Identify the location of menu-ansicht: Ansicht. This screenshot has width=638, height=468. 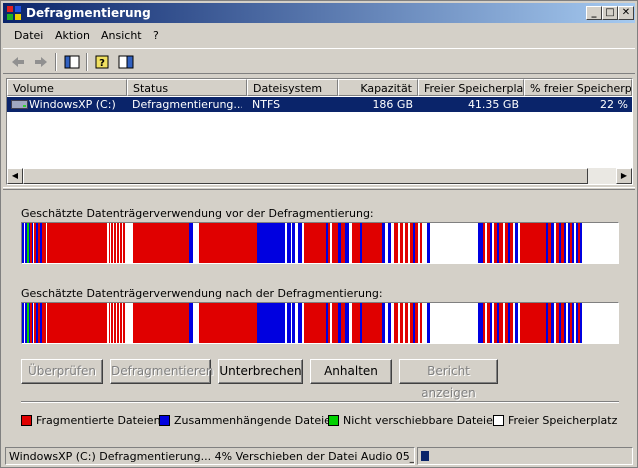
(121, 35).